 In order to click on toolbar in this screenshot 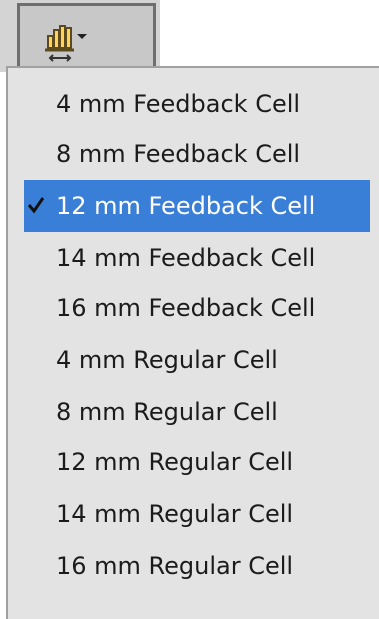, I will do `click(80, 36)`.